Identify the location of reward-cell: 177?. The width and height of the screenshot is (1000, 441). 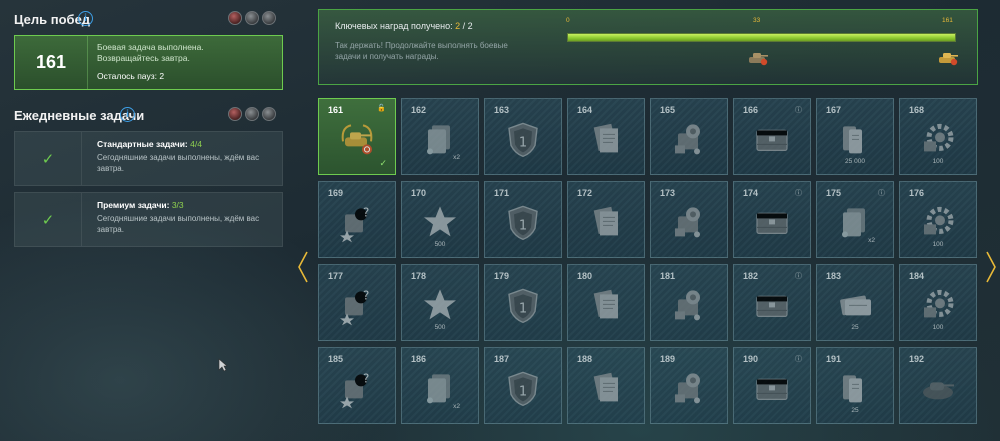
(357, 302).